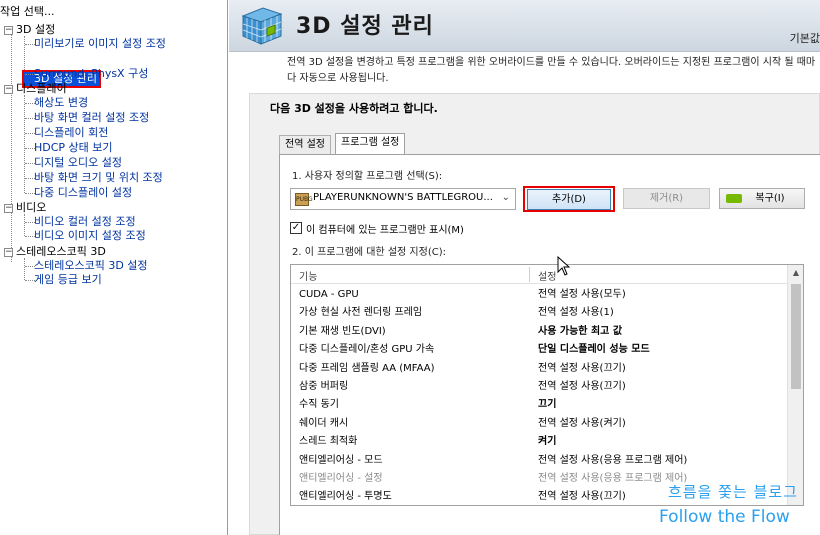 The image size is (820, 535). I want to click on table-row: CUDA - GPU 전역 설정 사용(모두), so click(539, 295).